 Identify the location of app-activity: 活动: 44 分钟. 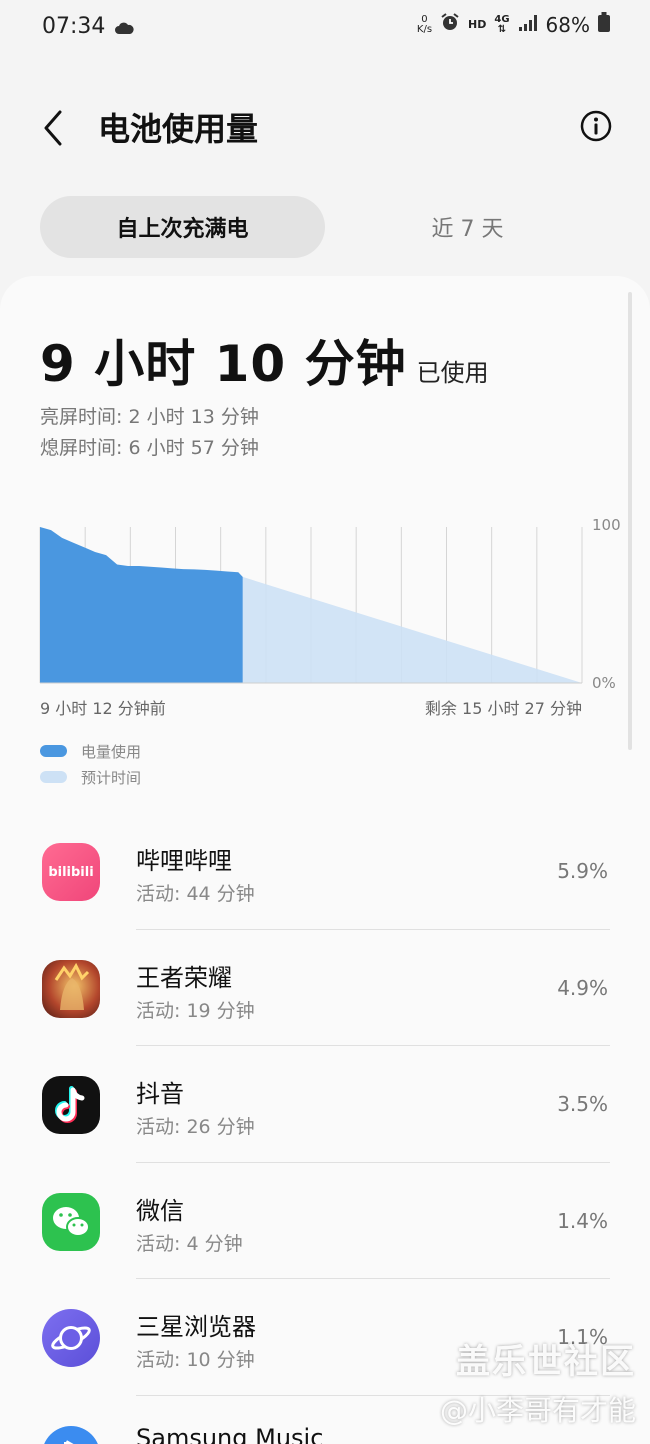
(195, 894).